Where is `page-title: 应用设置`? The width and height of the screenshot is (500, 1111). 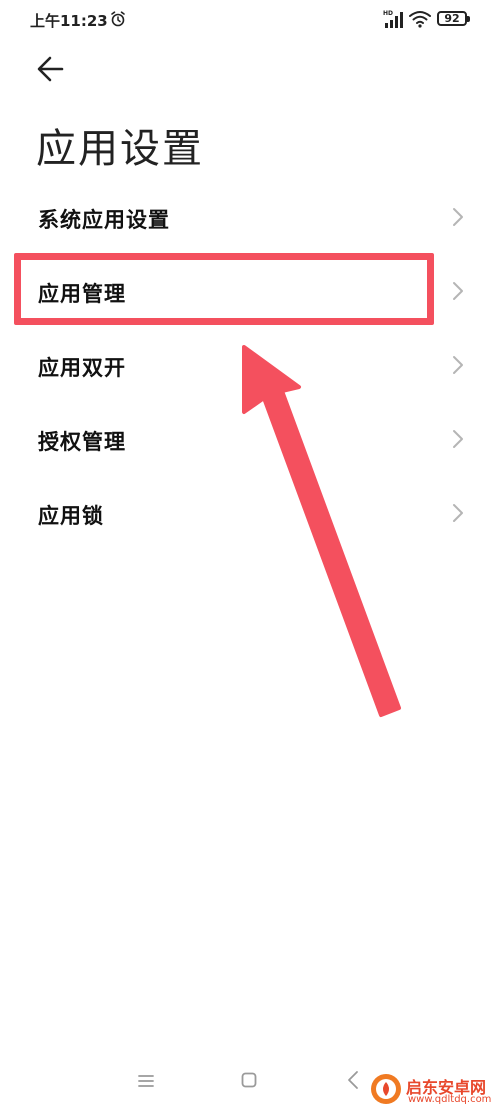
page-title: 应用设置 is located at coordinates (120, 149).